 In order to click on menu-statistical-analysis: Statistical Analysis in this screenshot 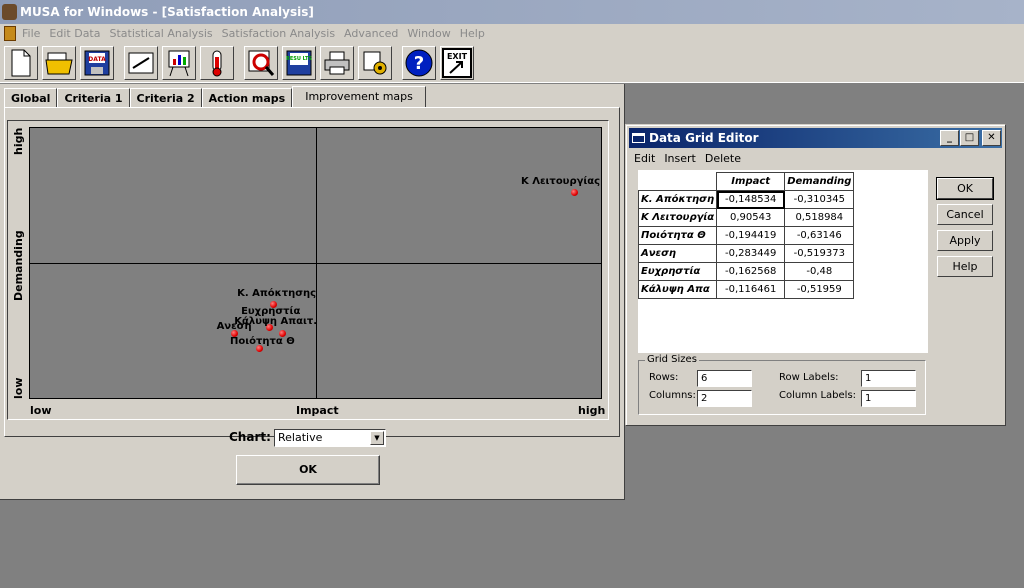, I will do `click(161, 33)`.